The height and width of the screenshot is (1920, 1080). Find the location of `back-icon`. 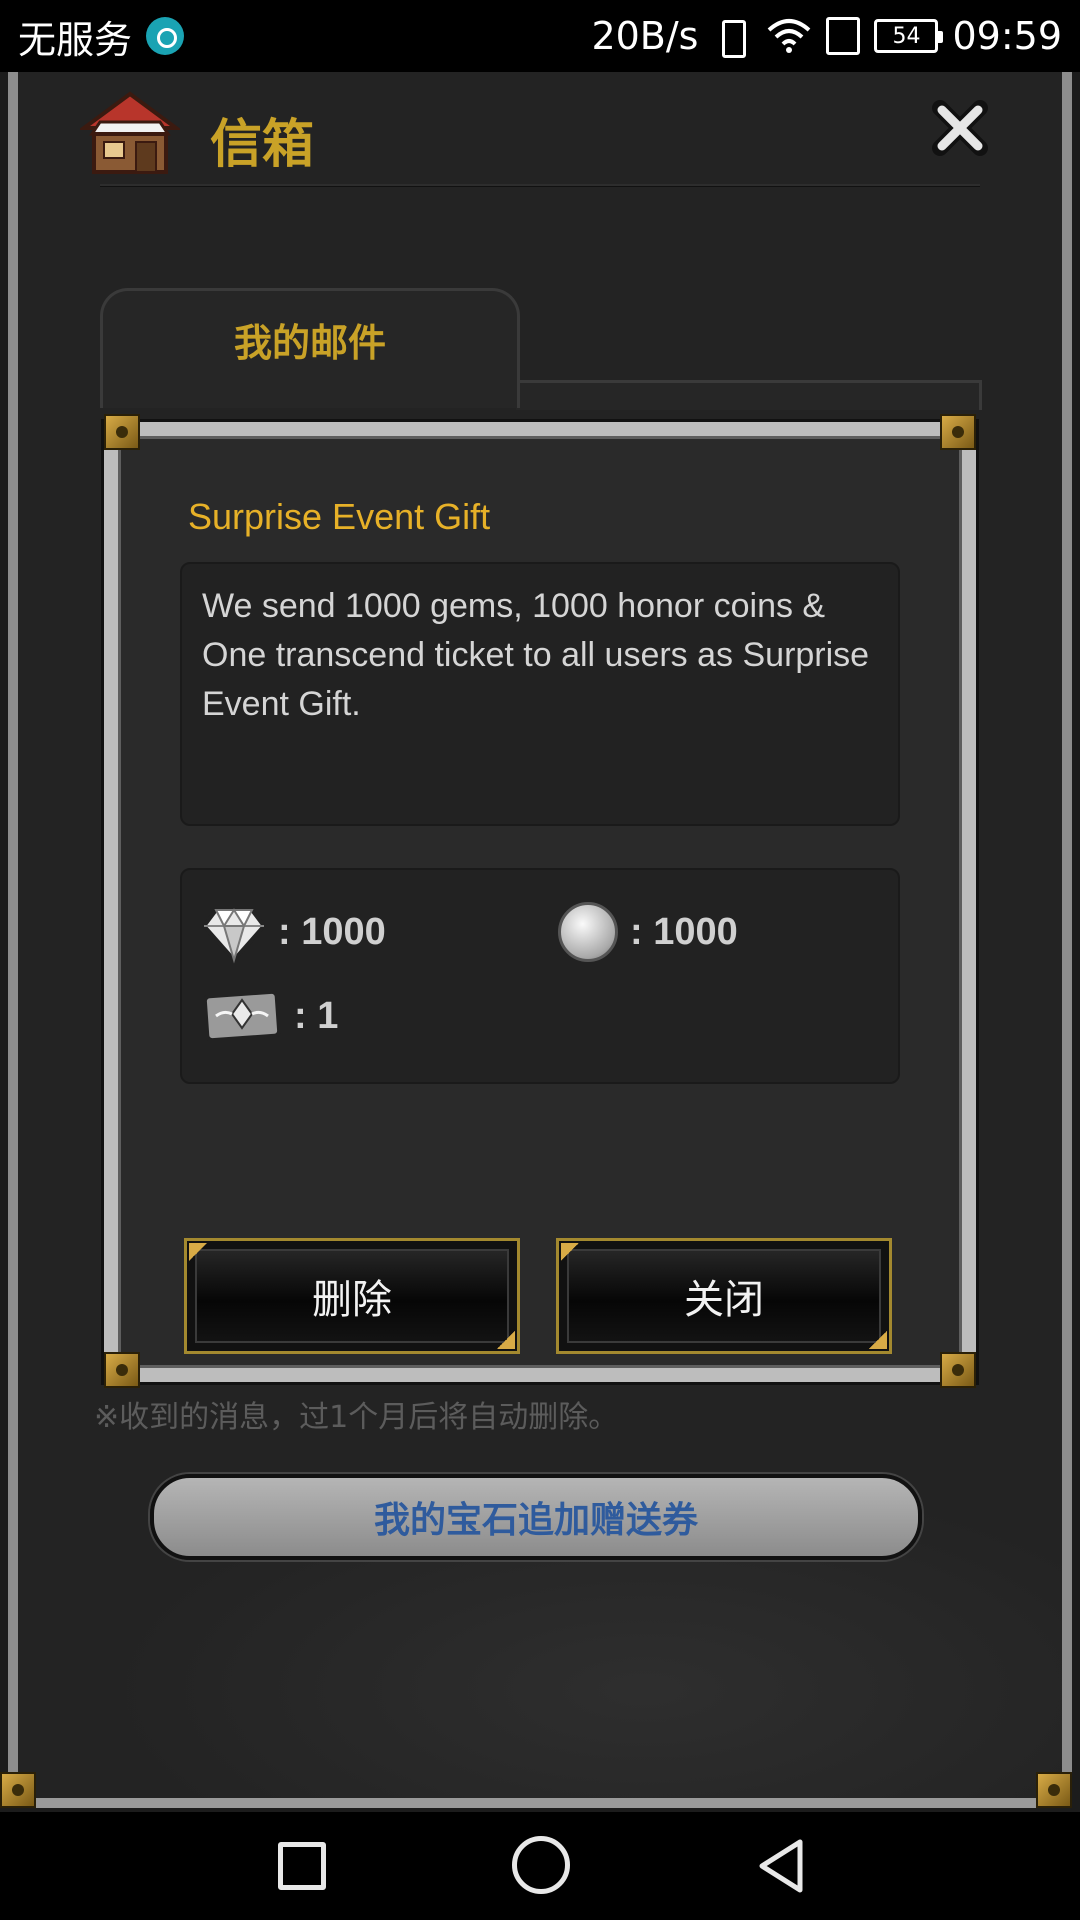

back-icon is located at coordinates (781, 1866).